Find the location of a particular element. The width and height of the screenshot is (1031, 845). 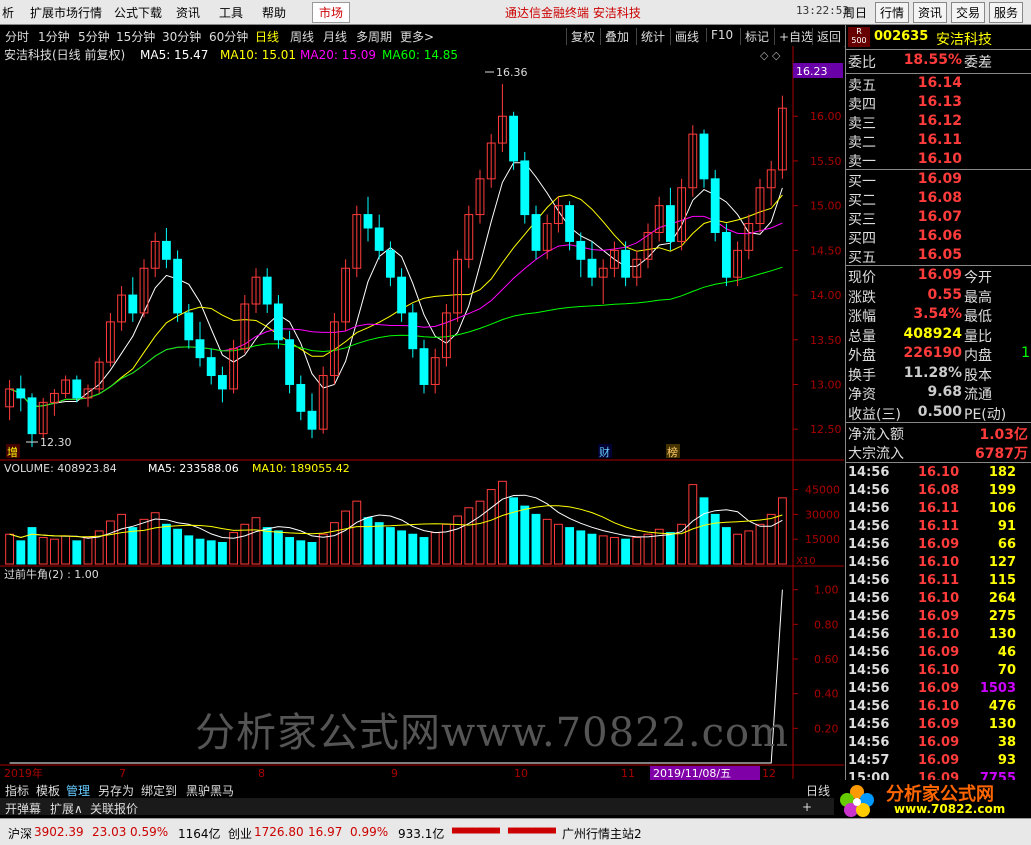

tick-volume: 127 is located at coordinates (1002, 562).